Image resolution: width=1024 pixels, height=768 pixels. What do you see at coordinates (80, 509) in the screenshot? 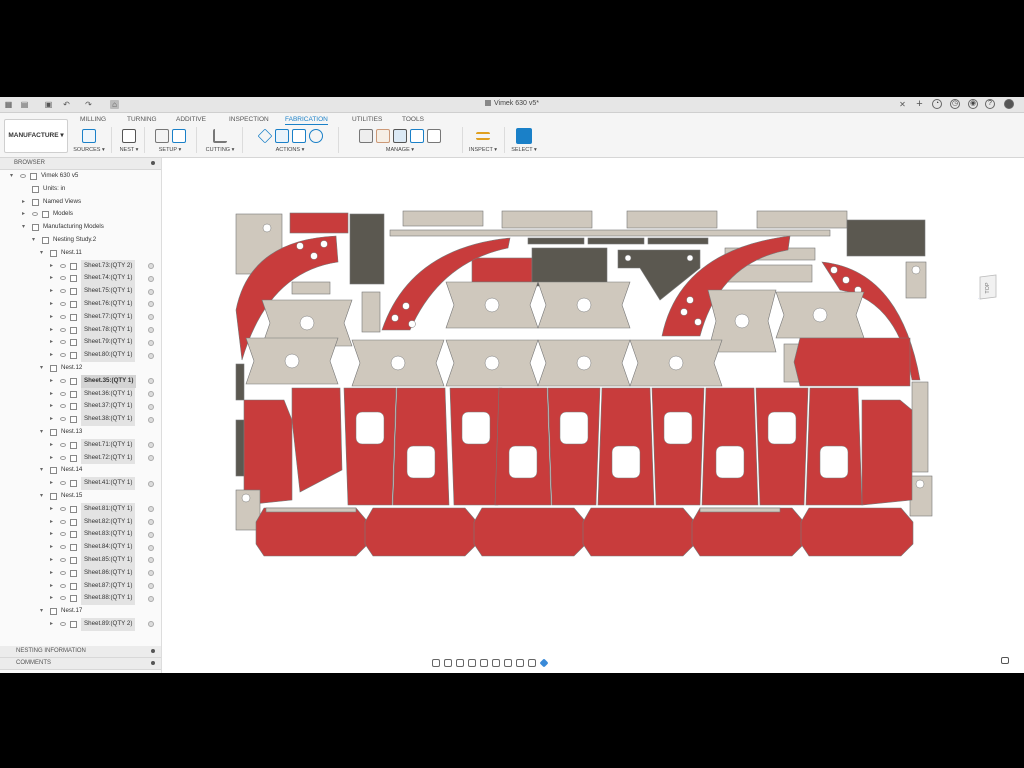
I see `tree-sheet: ▸ Sheet.81:(QTY 1)` at bounding box center [80, 509].